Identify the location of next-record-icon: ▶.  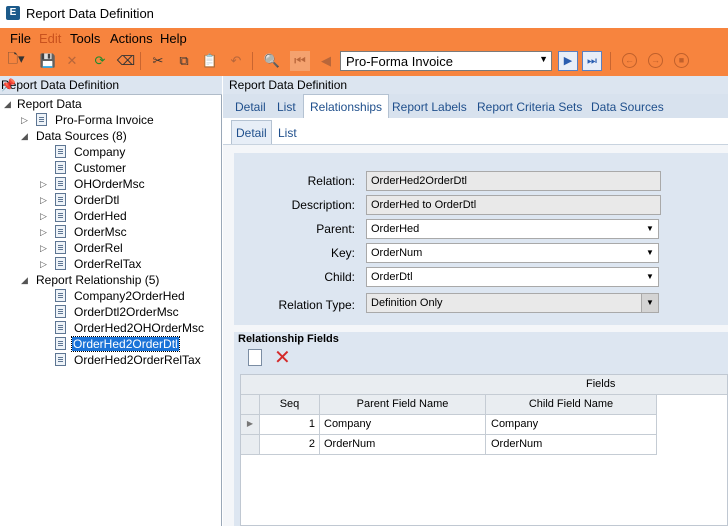
(568, 61).